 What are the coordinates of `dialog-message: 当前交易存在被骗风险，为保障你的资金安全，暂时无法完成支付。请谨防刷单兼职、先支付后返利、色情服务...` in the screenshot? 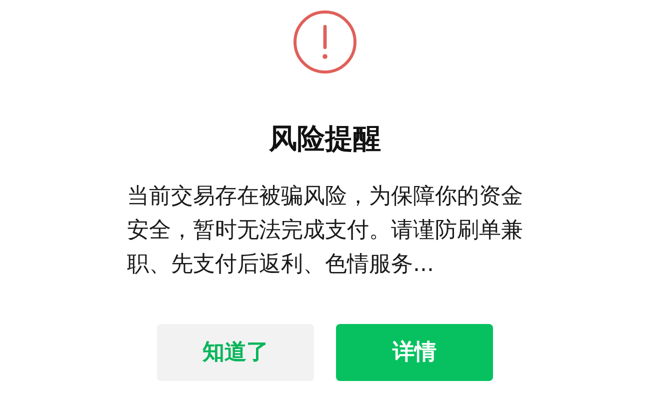 It's located at (325, 230).